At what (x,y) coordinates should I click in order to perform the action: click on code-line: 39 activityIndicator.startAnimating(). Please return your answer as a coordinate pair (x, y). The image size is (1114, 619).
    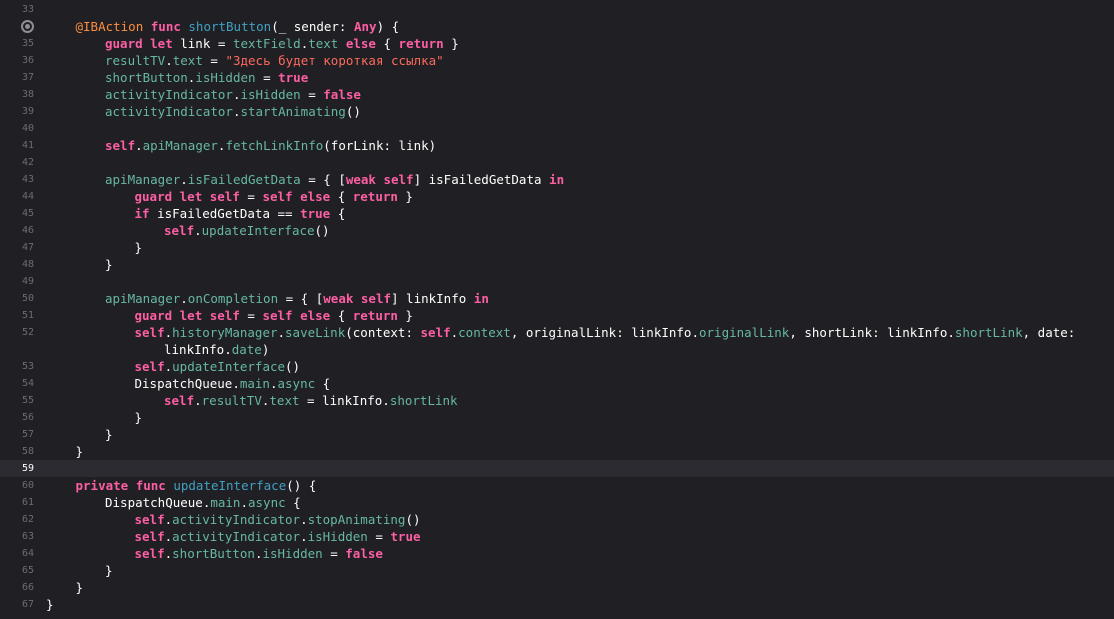
    Looking at the image, I should click on (557, 111).